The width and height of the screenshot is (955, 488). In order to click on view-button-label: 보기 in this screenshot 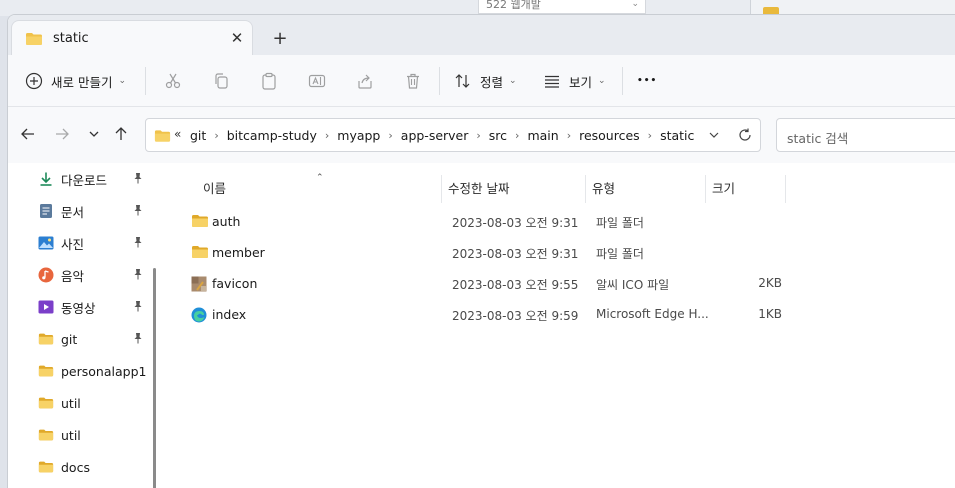, I will do `click(581, 82)`.